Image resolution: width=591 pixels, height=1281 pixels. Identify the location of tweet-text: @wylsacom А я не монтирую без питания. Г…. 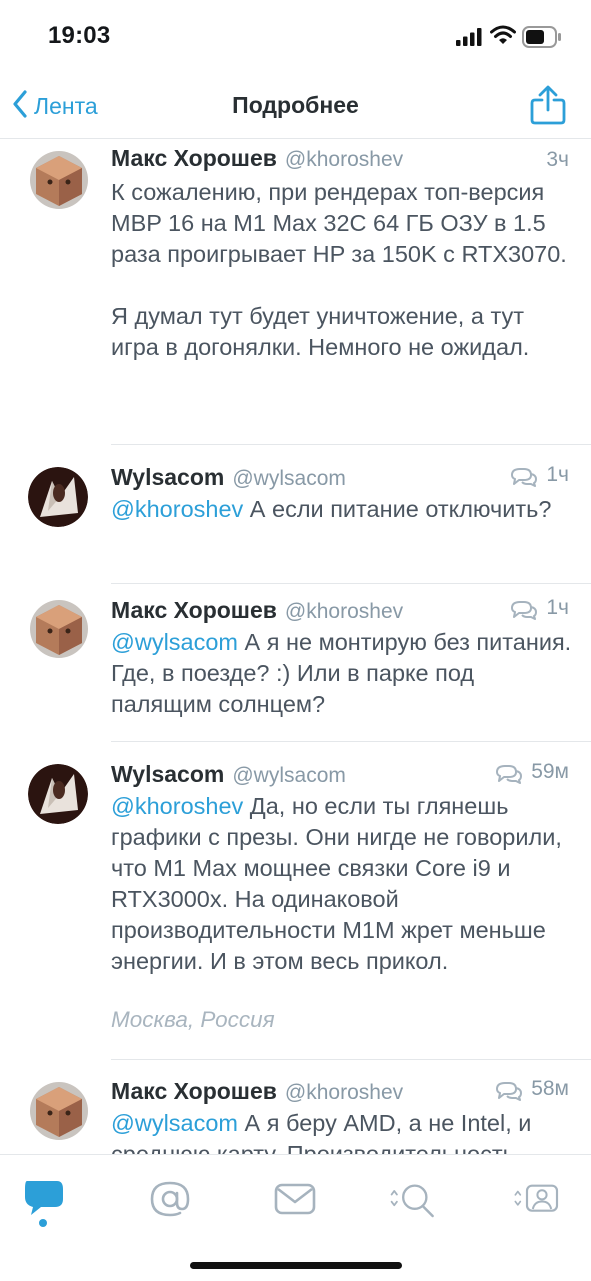
(343, 673).